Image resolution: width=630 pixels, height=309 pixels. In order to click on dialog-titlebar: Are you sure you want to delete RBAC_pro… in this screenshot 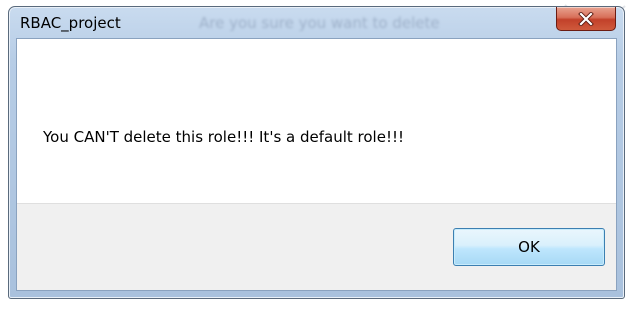, I will do `click(316, 22)`.